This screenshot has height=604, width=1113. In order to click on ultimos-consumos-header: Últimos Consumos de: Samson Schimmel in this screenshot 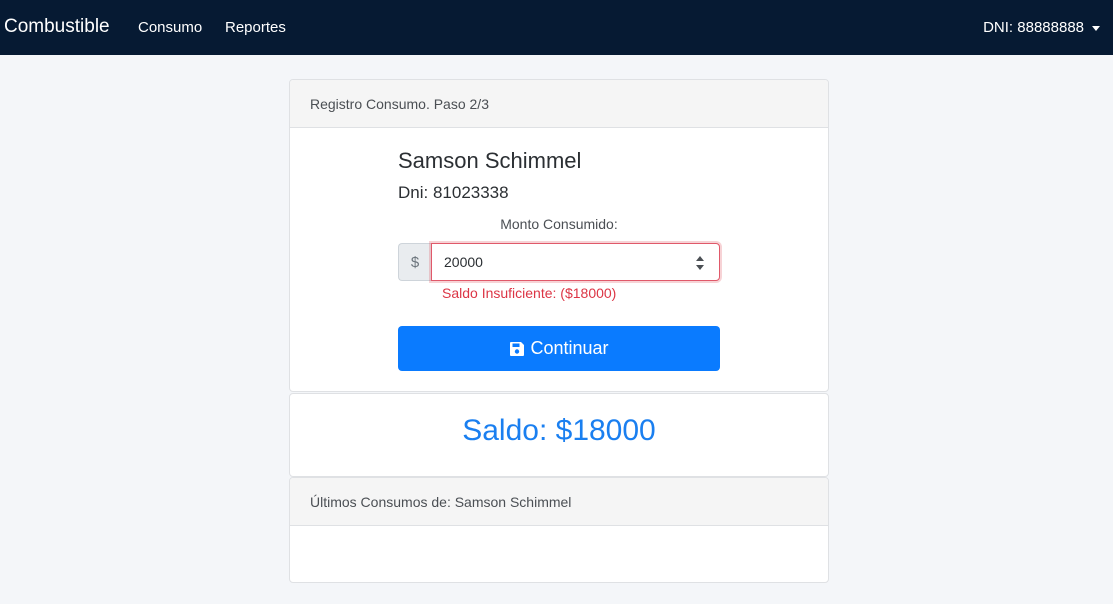, I will do `click(559, 502)`.